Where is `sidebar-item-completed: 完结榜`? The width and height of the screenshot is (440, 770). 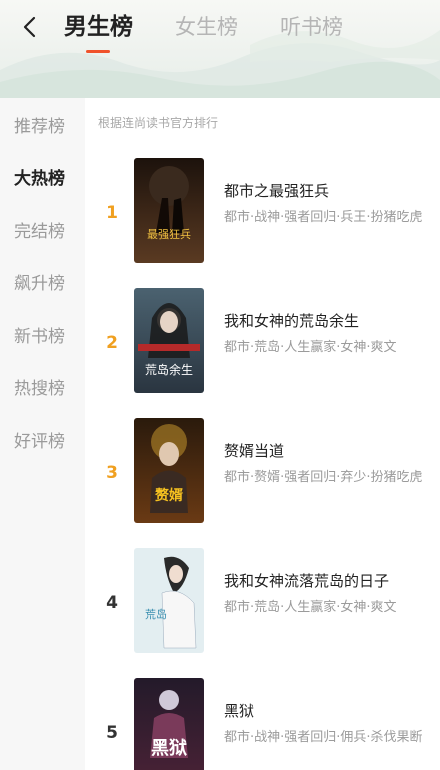 sidebar-item-completed: 完结榜 is located at coordinates (42, 229).